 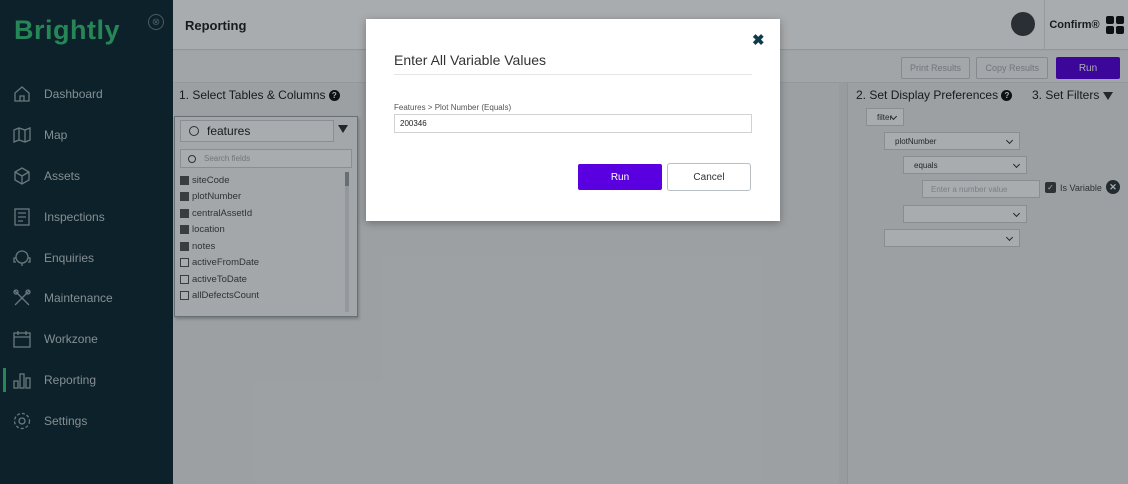 I want to click on close-icon: ✖, so click(x=758, y=40).